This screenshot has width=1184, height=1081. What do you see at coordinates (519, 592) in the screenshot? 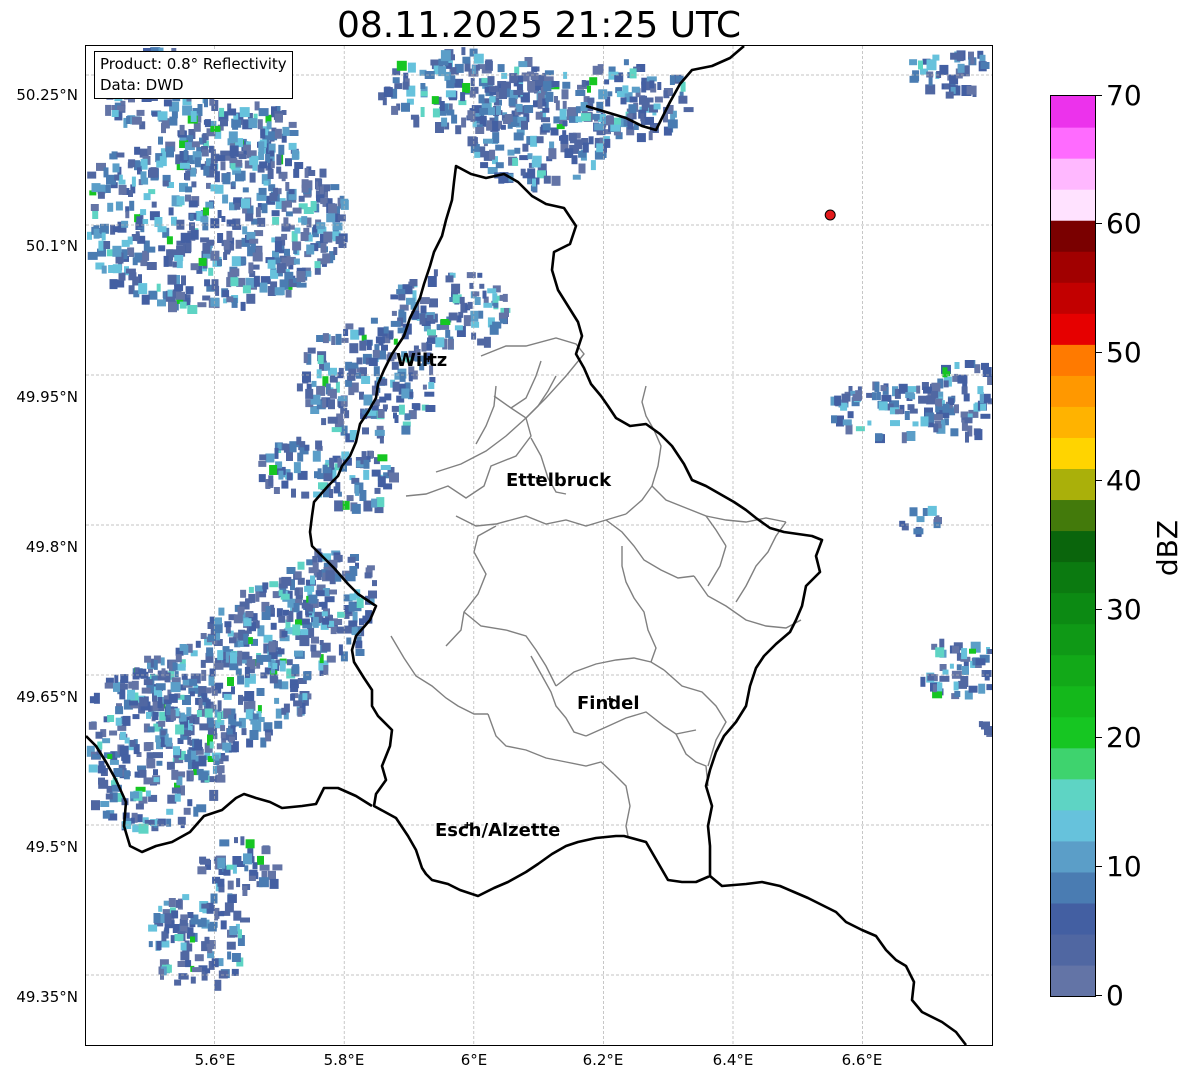
I see `city-markers` at bounding box center [519, 592].